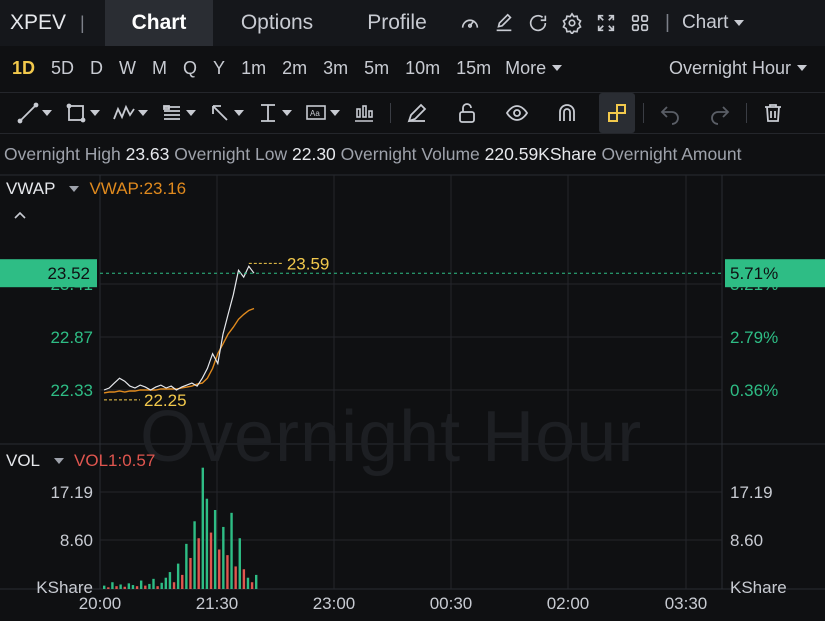  What do you see at coordinates (62, 68) in the screenshot?
I see `interval-5d: 5D` at bounding box center [62, 68].